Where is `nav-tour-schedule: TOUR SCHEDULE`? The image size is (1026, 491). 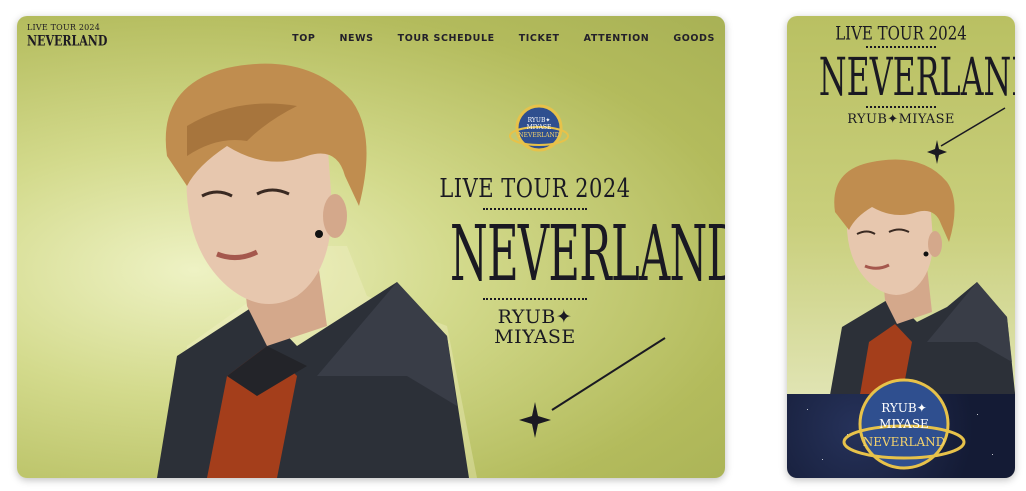 nav-tour-schedule: TOUR SCHEDULE is located at coordinates (446, 38).